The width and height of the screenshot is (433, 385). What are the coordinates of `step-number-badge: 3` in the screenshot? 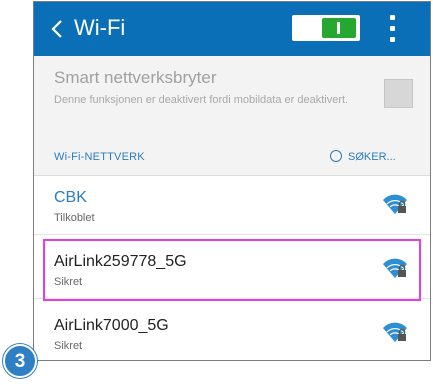 It's located at (20, 361).